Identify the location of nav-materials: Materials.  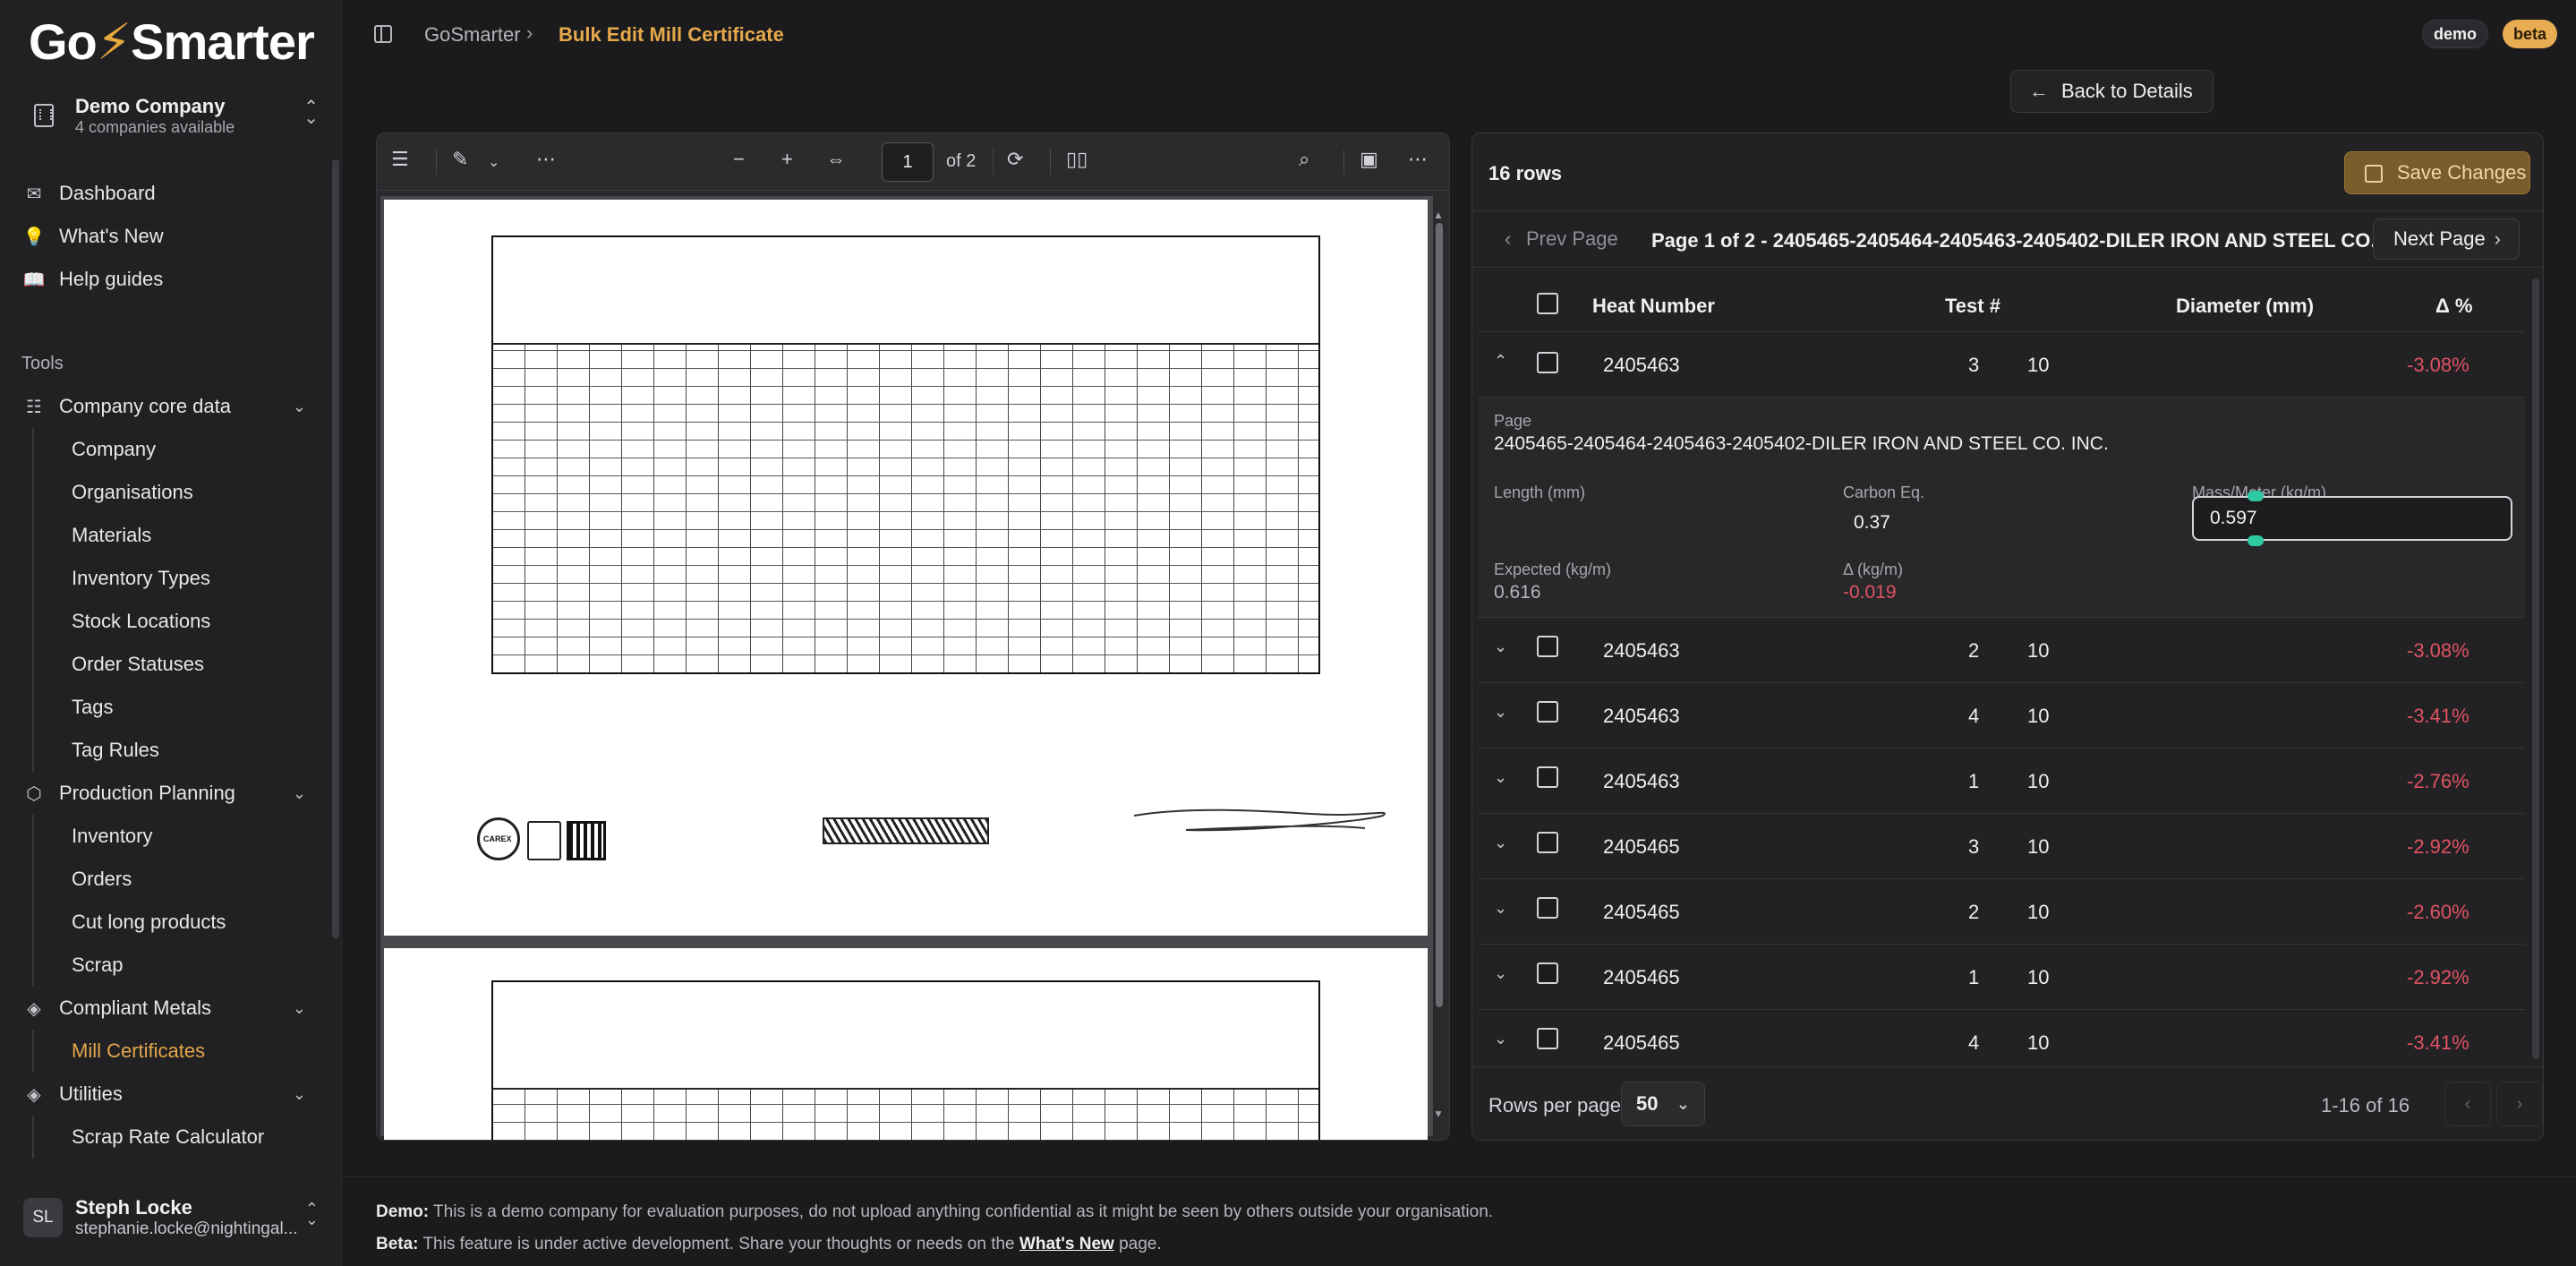
(179, 535).